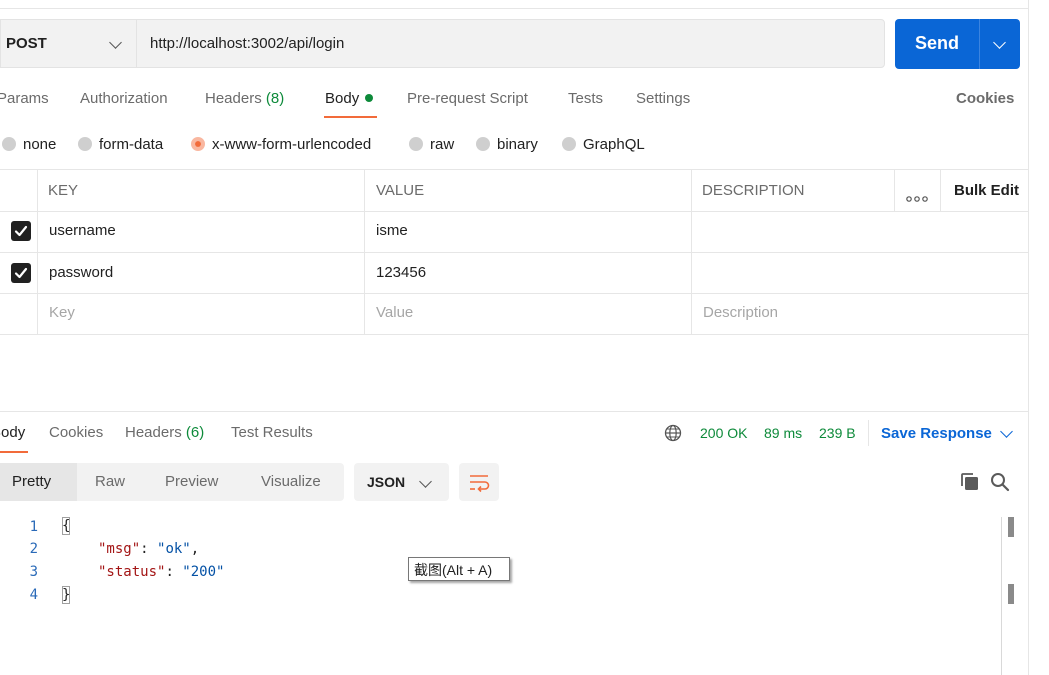 This screenshot has width=1049, height=675. I want to click on row-value: 123456, so click(401, 272).